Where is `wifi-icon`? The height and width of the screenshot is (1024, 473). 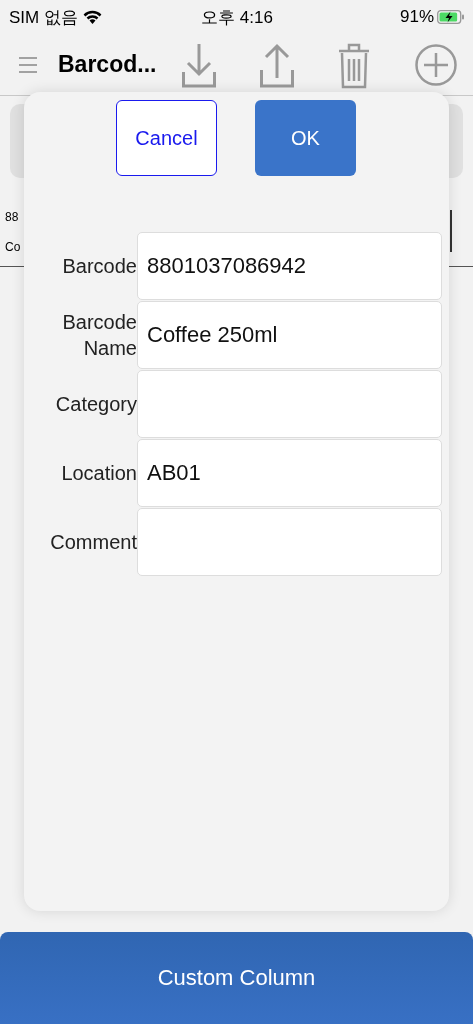 wifi-icon is located at coordinates (92, 17).